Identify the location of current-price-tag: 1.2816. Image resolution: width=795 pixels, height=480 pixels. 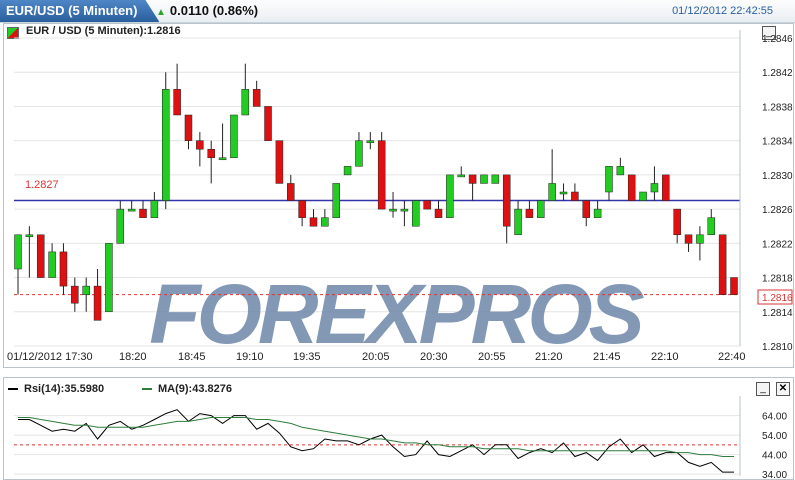
(775, 297).